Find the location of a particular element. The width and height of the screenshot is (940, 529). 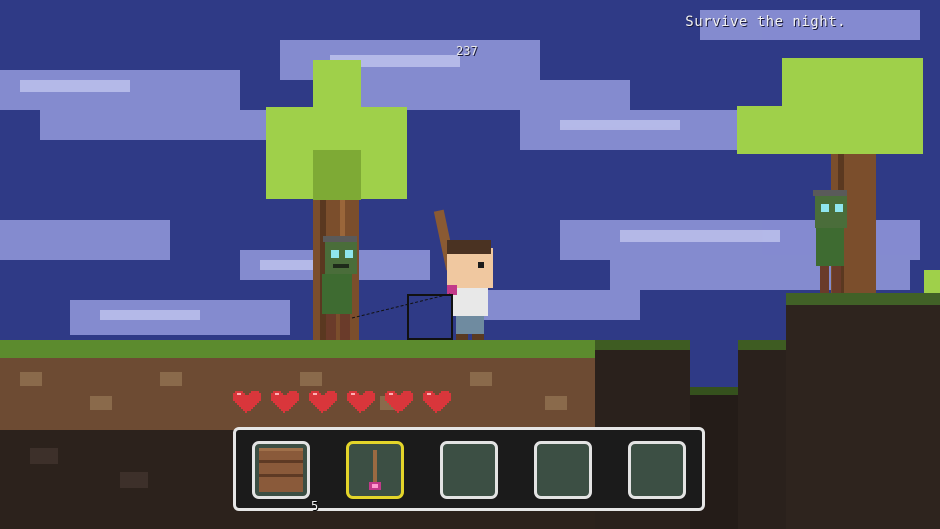

inventory-hotbar: 5 is located at coordinates (469, 470).